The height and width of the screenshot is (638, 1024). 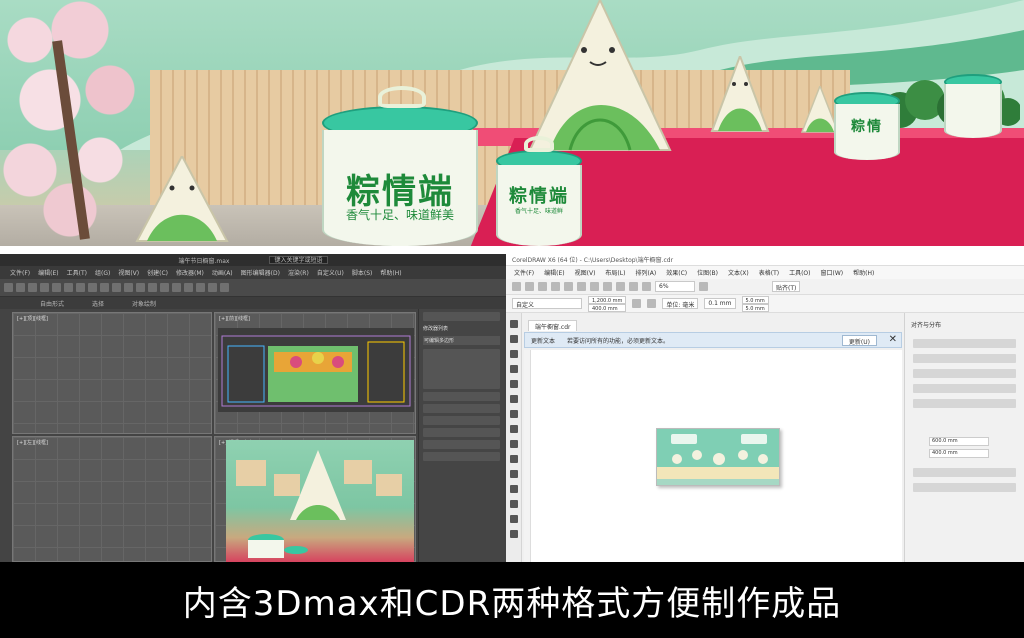 What do you see at coordinates (755, 307) in the screenshot?
I see `dup-y-field: 5.0 mm` at bounding box center [755, 307].